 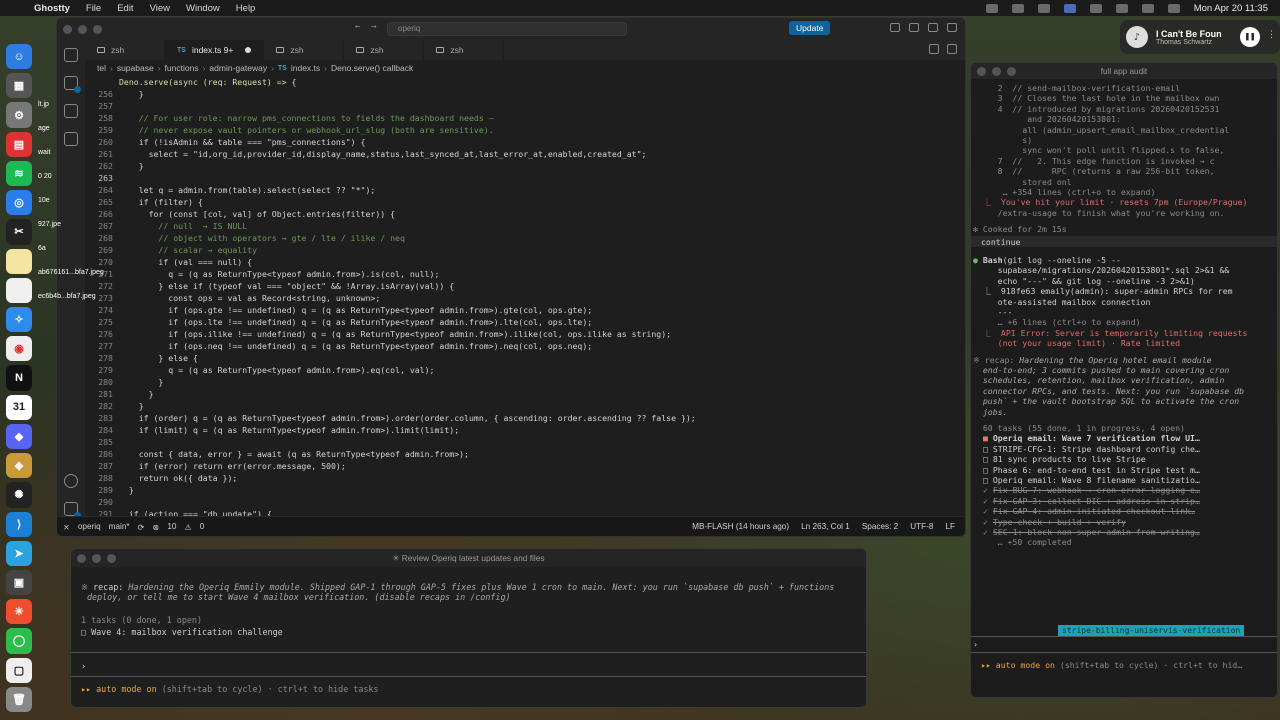 What do you see at coordinates (19, 699) in the screenshot?
I see `trash-icon: 🗑` at bounding box center [19, 699].